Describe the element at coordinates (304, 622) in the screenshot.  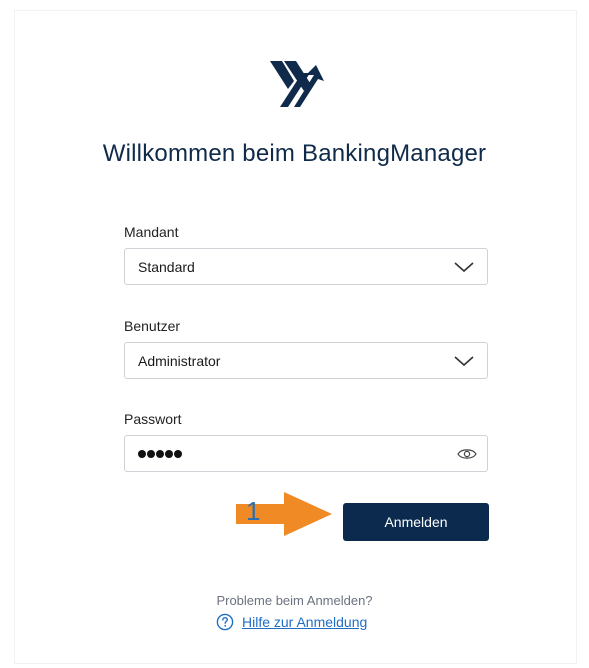
I see `help-link: Hilfe zur Anmeldung` at that location.